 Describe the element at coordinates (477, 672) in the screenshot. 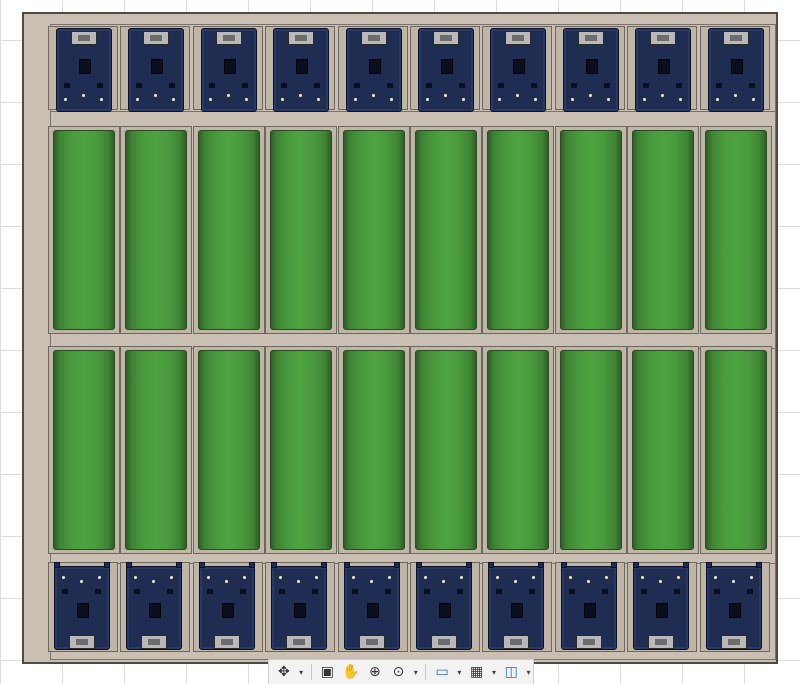

I see `grid-settings-tool: ▦` at that location.